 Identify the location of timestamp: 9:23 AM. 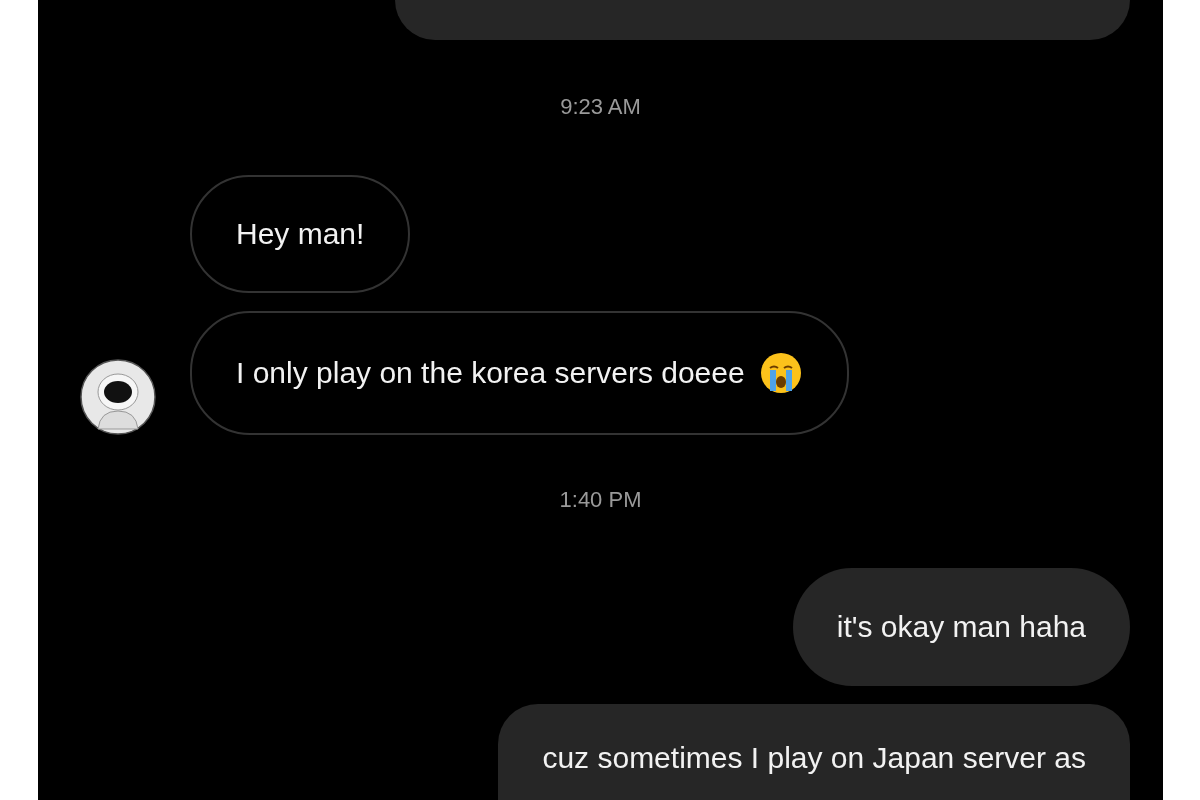
(600, 107).